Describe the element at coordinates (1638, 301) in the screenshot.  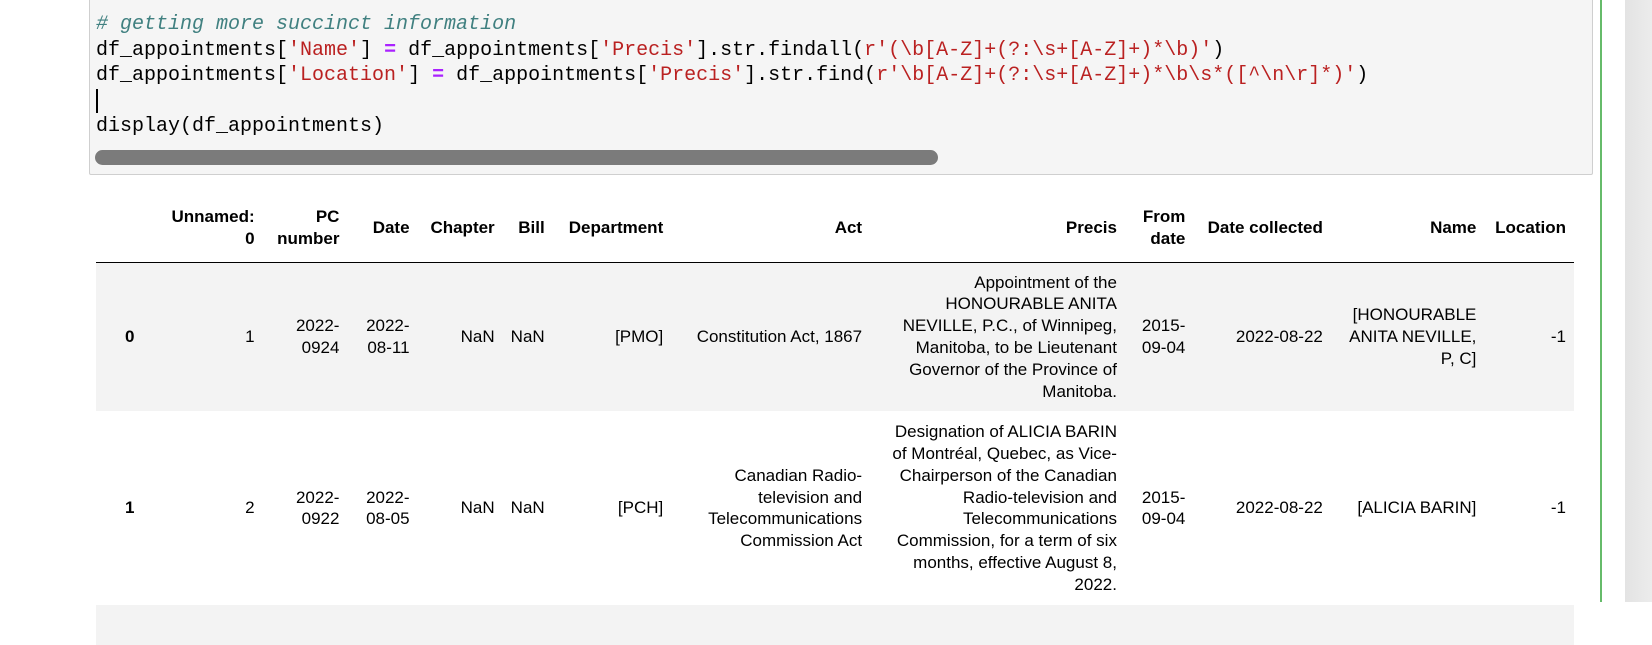
I see `notebook-right-gutter` at that location.